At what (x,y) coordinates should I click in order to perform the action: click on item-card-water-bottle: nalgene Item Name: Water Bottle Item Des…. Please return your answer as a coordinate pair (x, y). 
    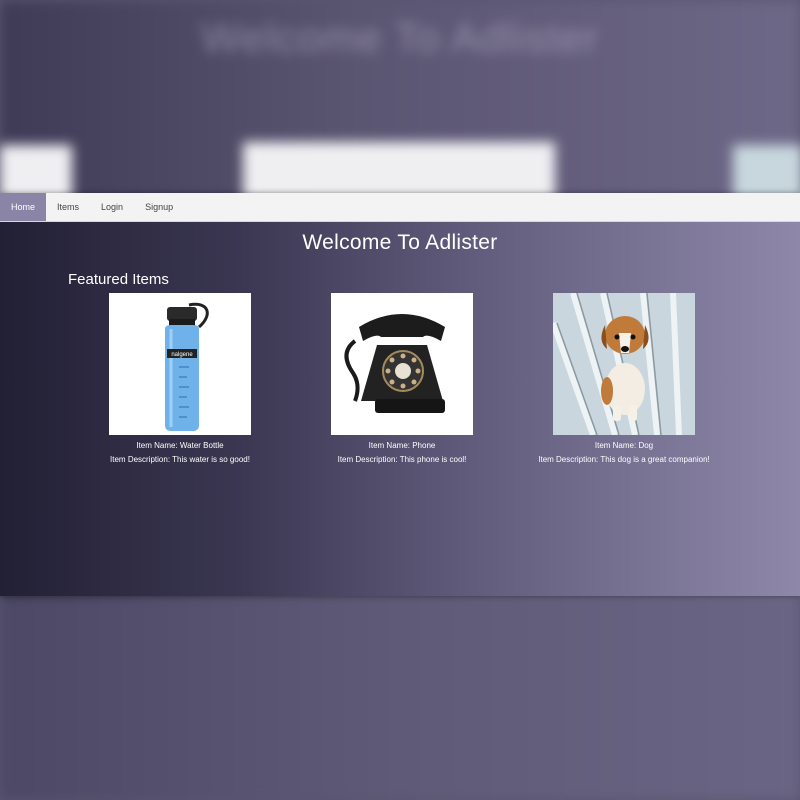
    Looking at the image, I should click on (180, 380).